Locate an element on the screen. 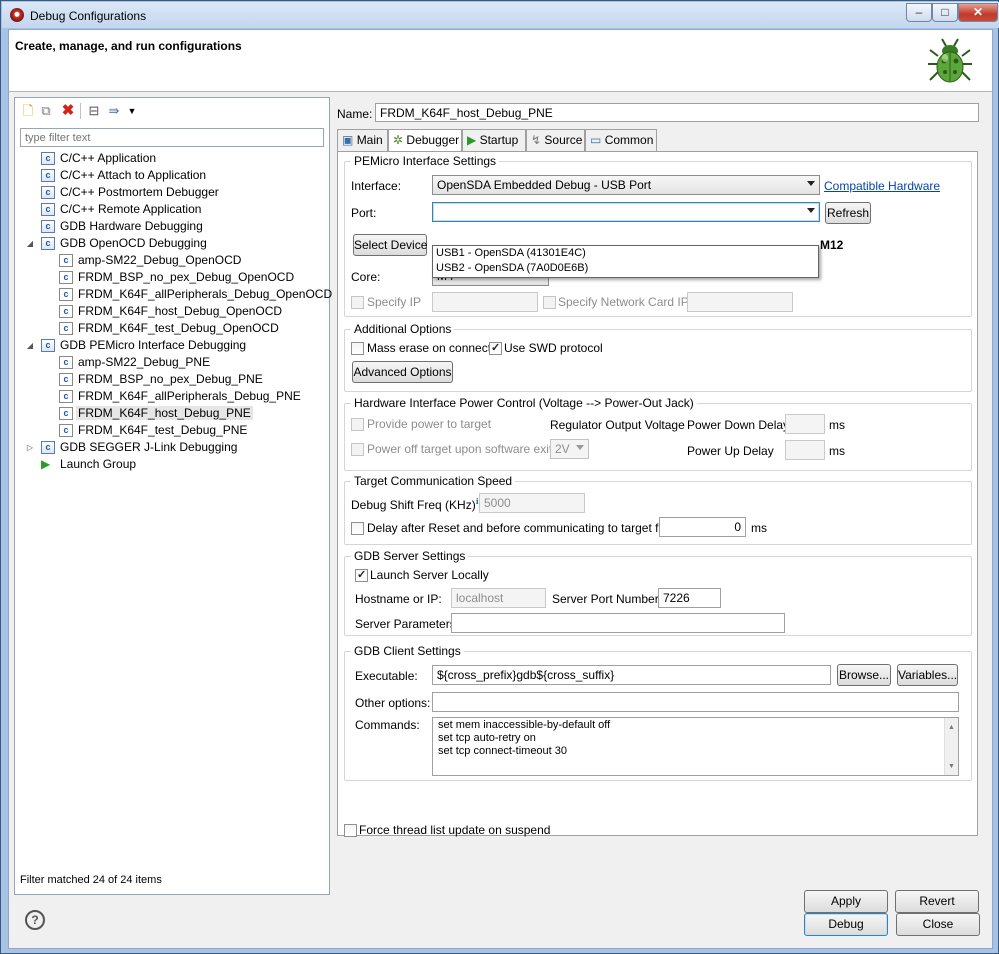 The height and width of the screenshot is (954, 999). specify-ip-checkbox is located at coordinates (357, 302).